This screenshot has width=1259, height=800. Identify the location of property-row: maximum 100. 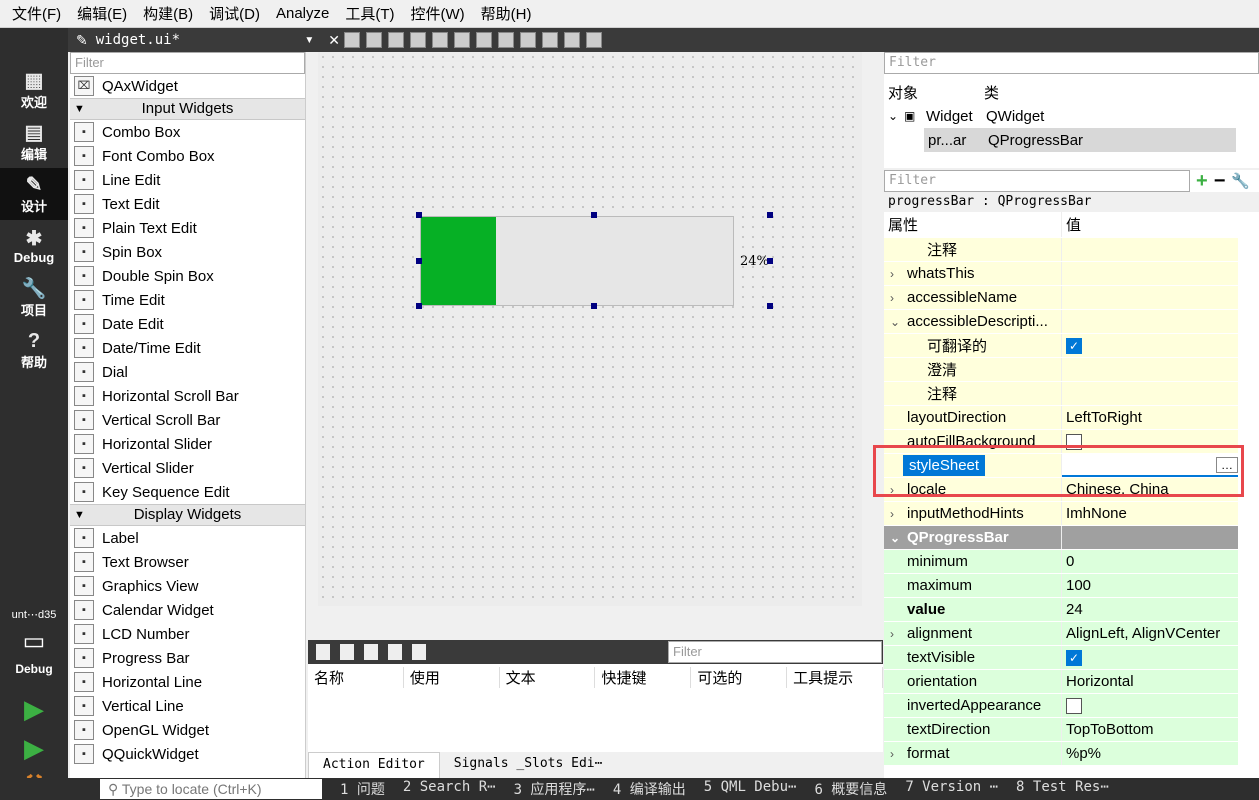
(1061, 586).